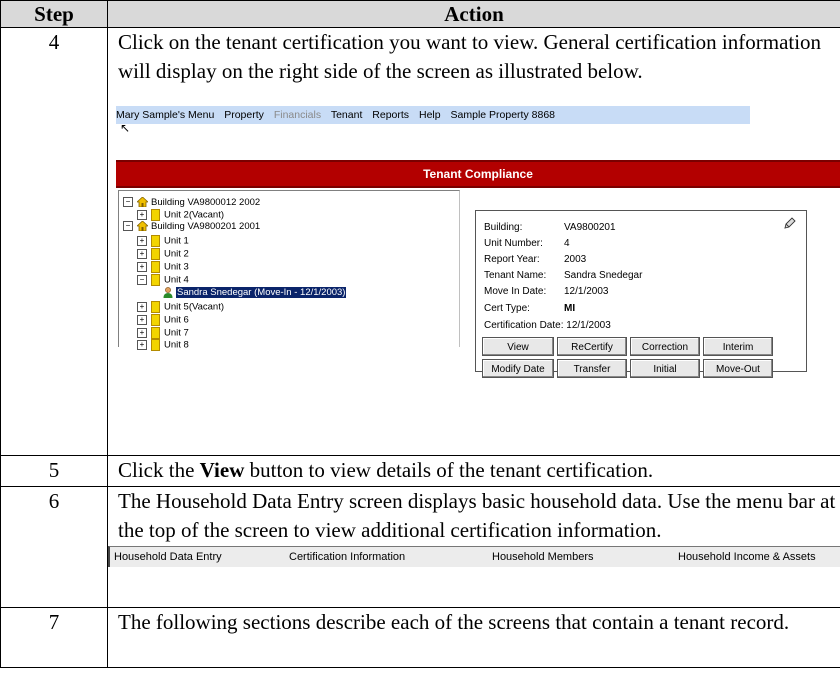 This screenshot has width=840, height=694. Describe the element at coordinates (54, 637) in the screenshot. I see `step-number: 7` at that location.